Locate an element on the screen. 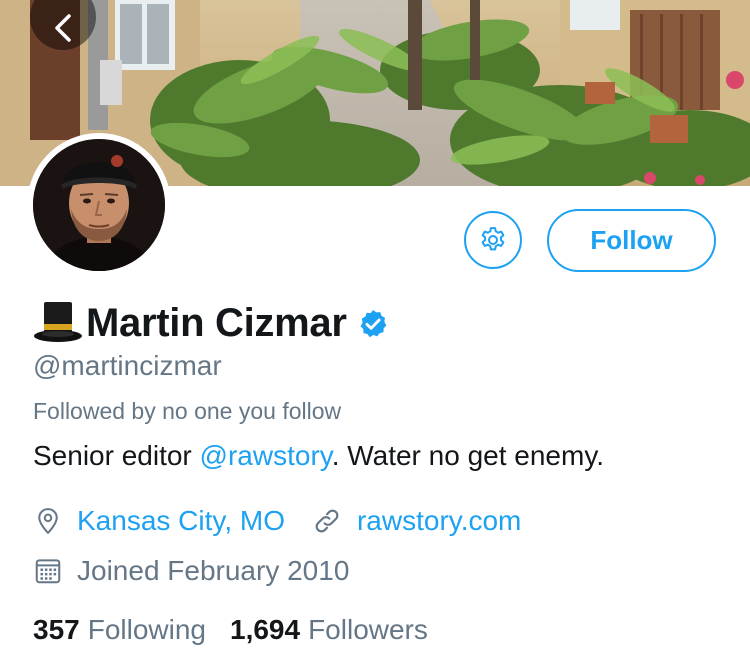  location: Kansas City, MO is located at coordinates (159, 521).